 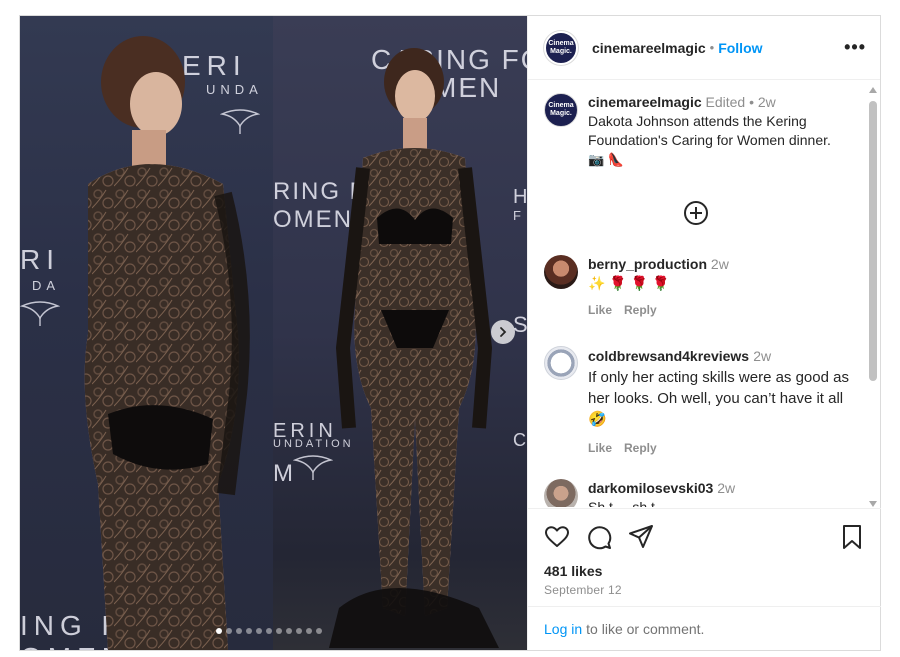 I want to click on username-link: cinemareelmagic, so click(x=649, y=48).